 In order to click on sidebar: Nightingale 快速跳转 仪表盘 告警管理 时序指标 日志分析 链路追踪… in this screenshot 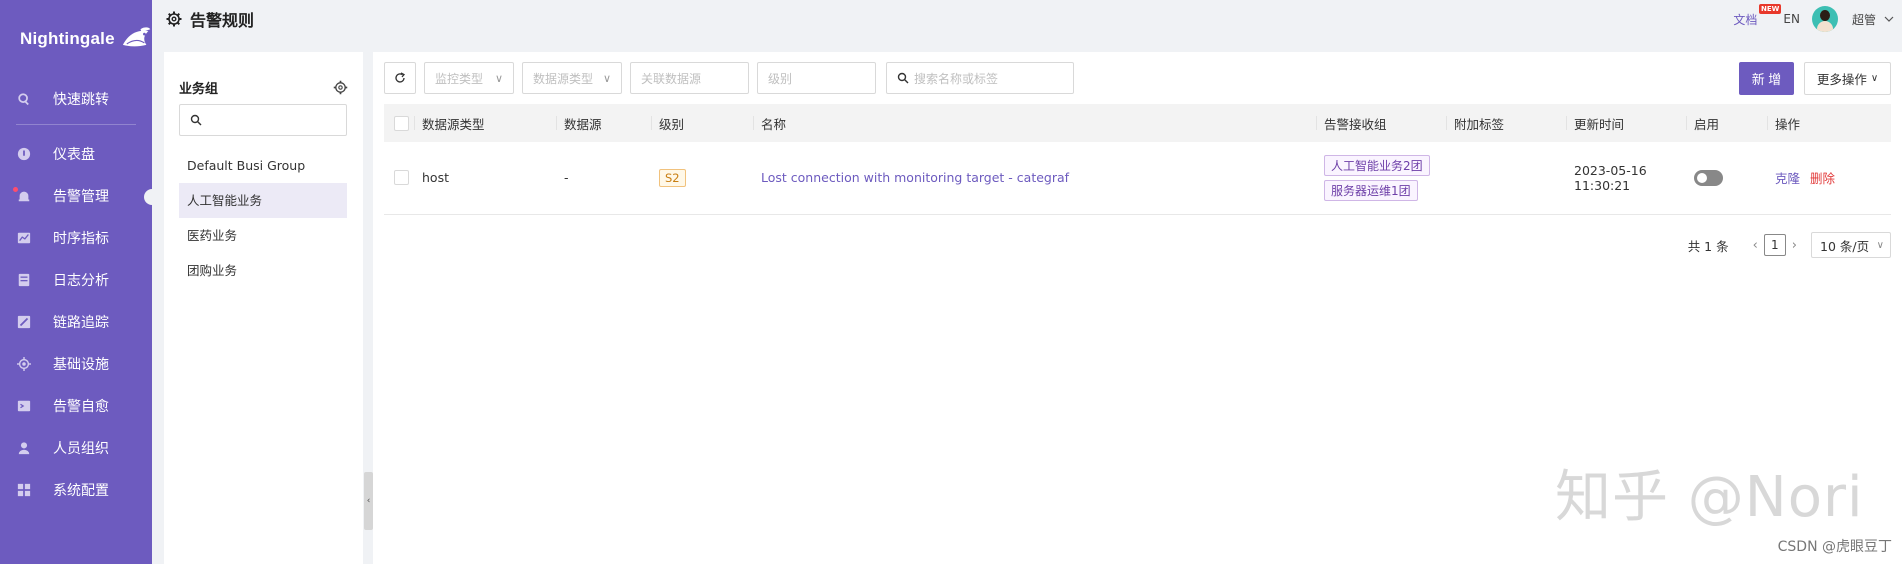, I will do `click(80, 282)`.